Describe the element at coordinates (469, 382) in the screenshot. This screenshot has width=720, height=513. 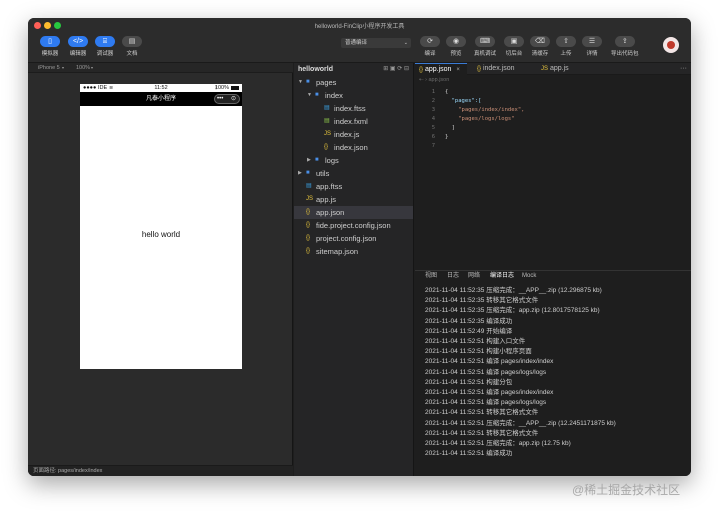
I see `log-line: 2021-11-04 11:52:51 构建分包` at that location.